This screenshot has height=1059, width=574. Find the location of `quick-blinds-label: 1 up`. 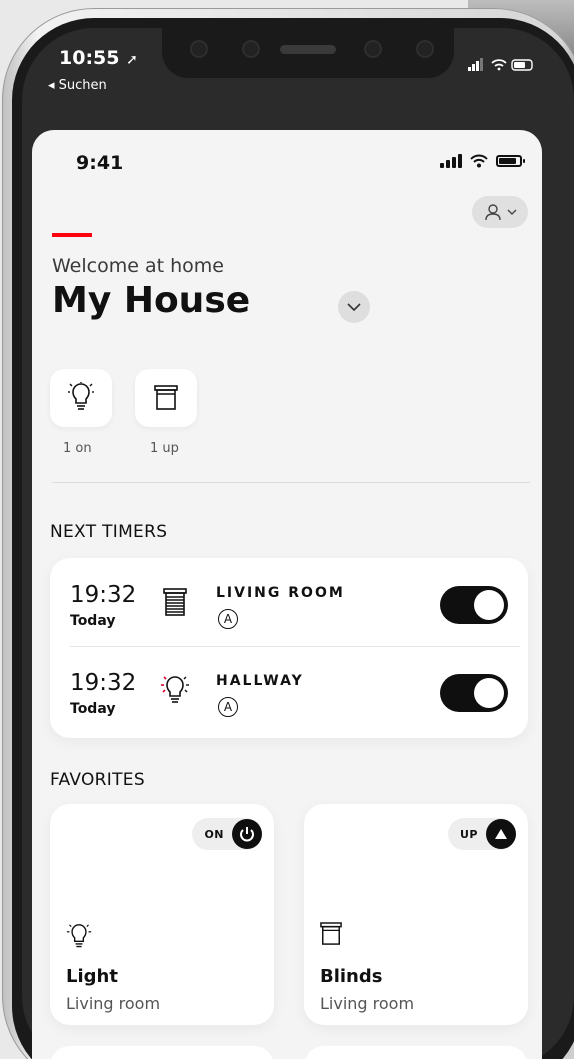

quick-blinds-label: 1 up is located at coordinates (164, 448).